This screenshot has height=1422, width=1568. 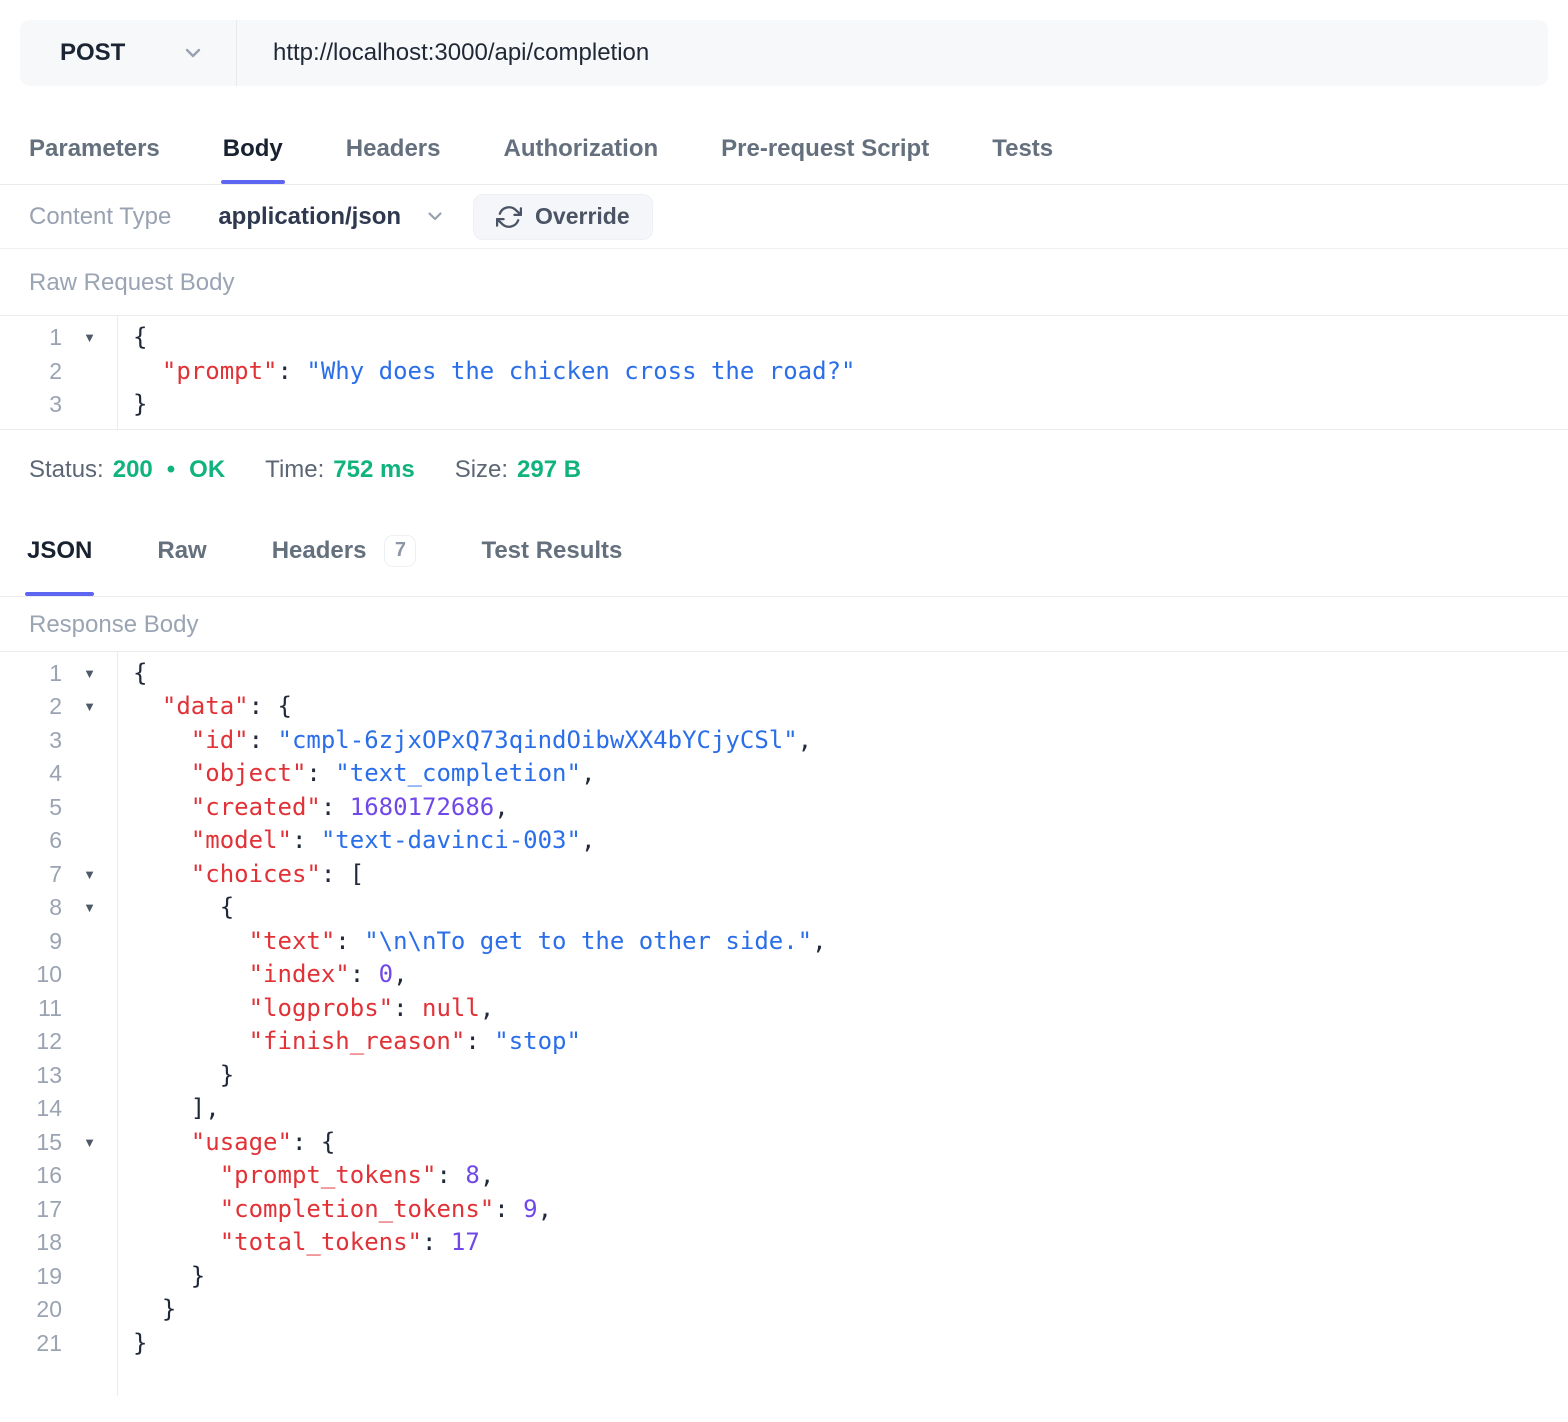 What do you see at coordinates (393, 773) in the screenshot?
I see `code-text: "object": "text_completion",` at bounding box center [393, 773].